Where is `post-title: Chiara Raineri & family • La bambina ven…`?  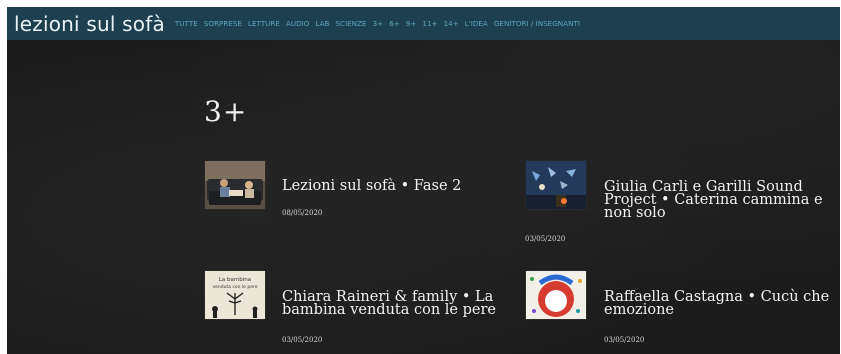 post-title: Chiara Raineri & family • La bambina ven… is located at coordinates (396, 304).